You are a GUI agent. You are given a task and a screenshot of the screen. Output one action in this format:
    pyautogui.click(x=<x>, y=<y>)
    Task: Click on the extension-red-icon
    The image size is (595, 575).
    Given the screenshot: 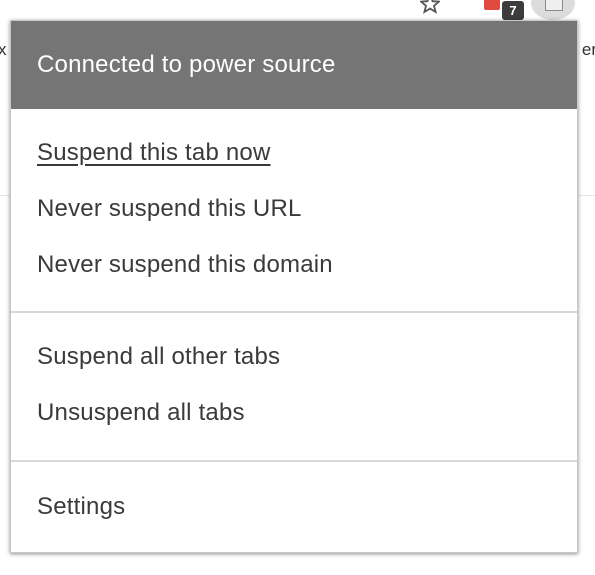 What is the action you would take?
    pyautogui.click(x=492, y=5)
    